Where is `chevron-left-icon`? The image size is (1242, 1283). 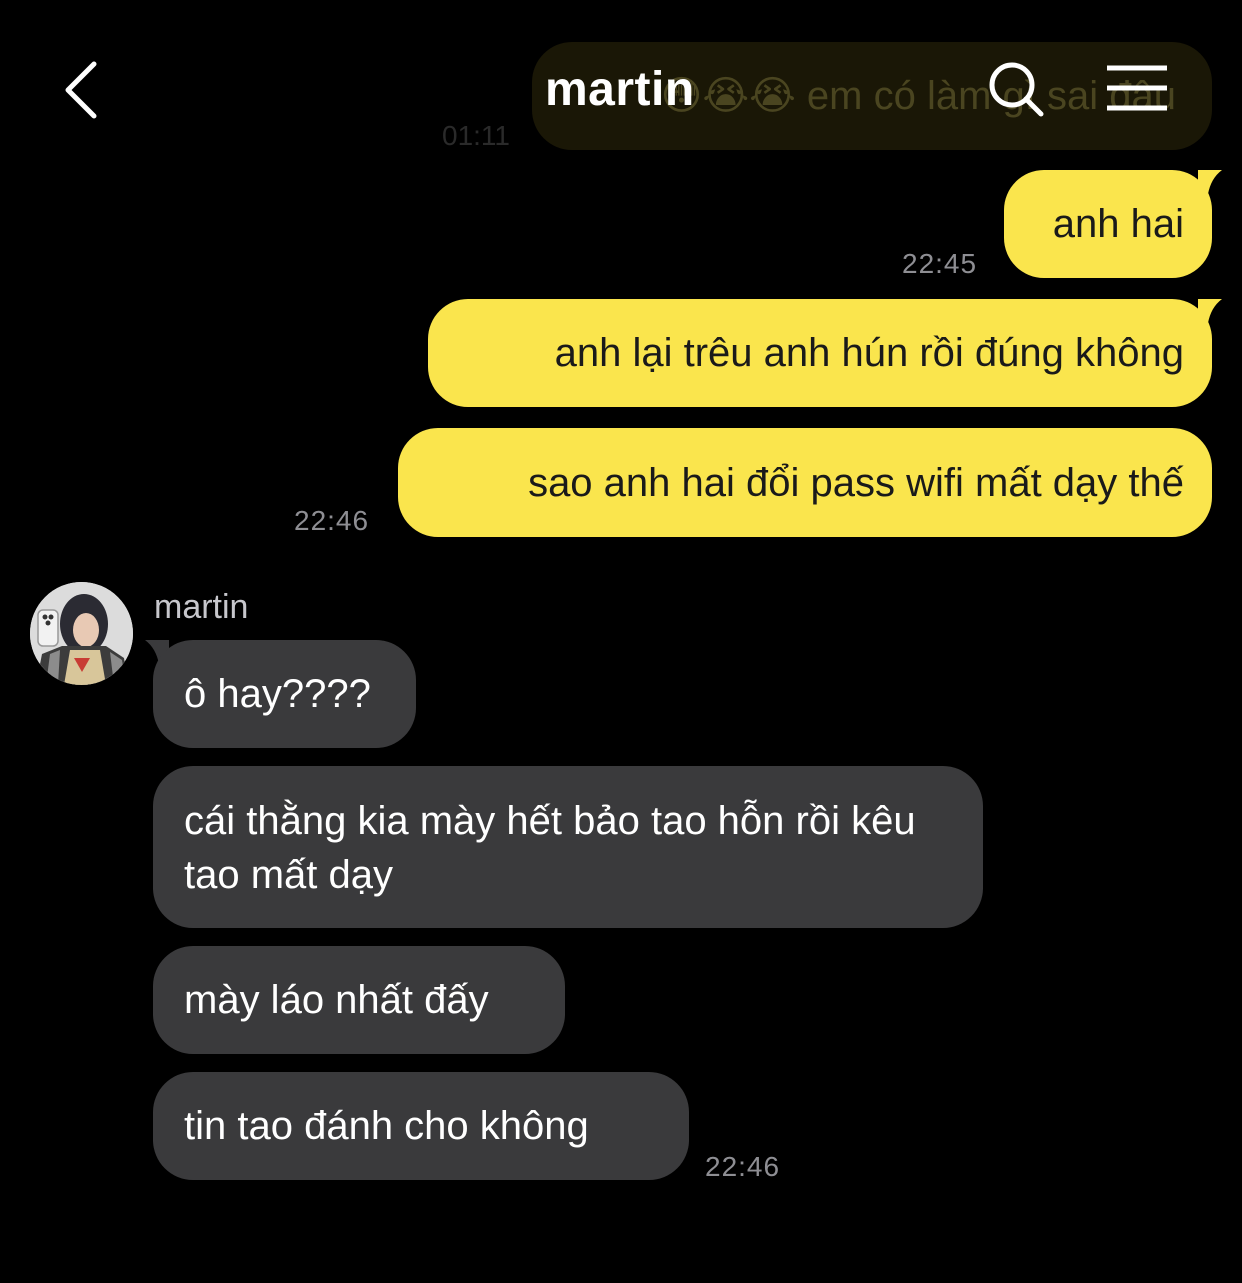
chevron-left-icon is located at coordinates (81, 90).